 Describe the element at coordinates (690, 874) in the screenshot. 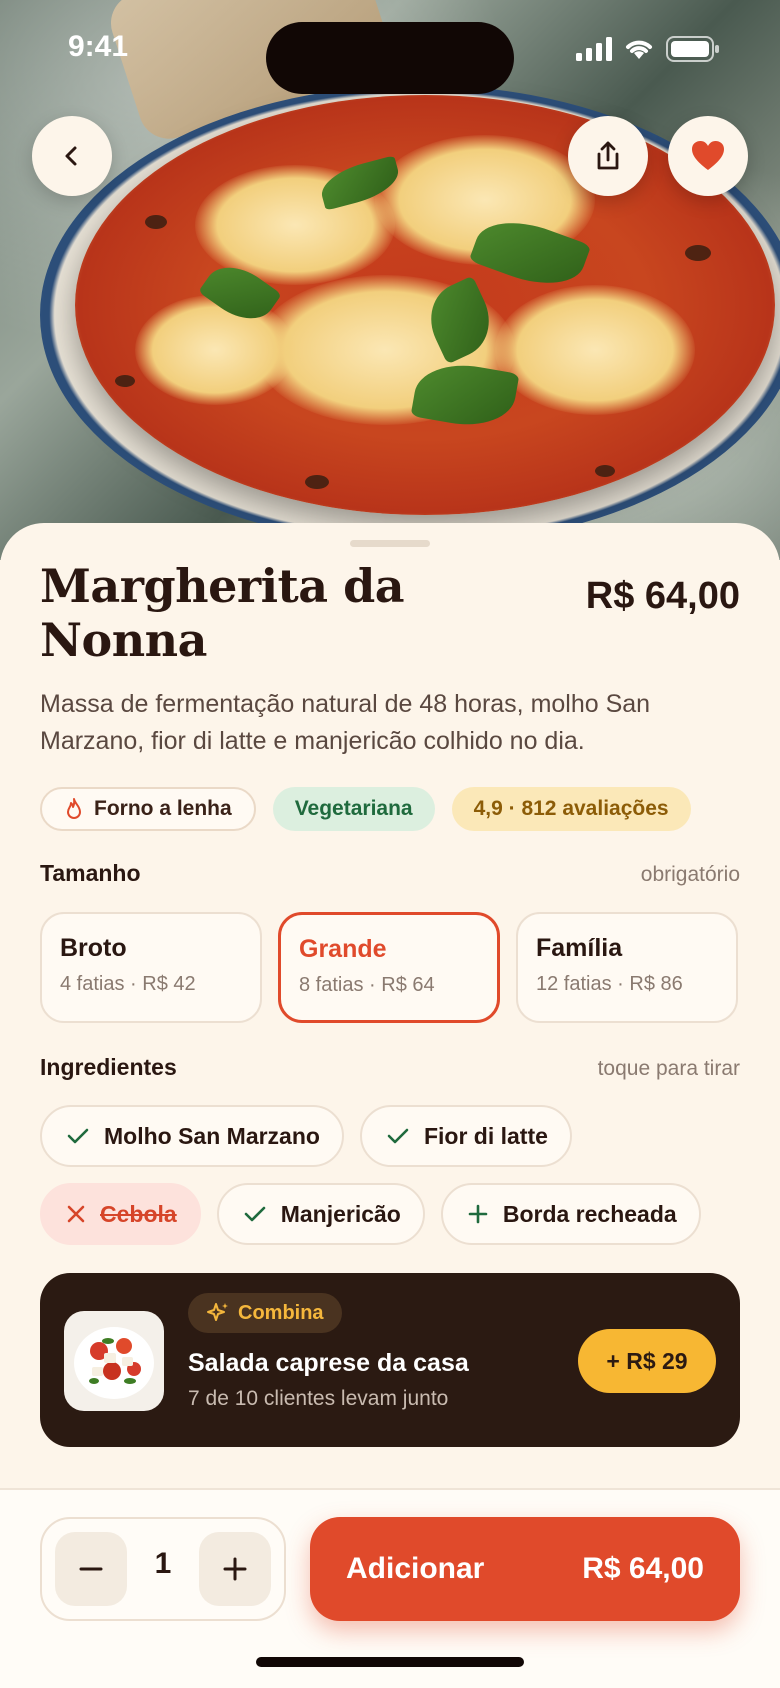

I see `section-hint: obrigatório` at that location.